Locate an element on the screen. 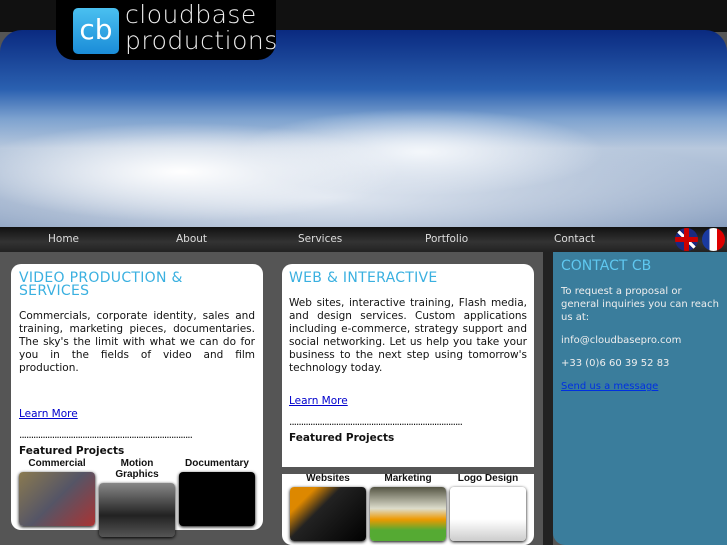  logo: cb cloudbase productions is located at coordinates (167, 30).